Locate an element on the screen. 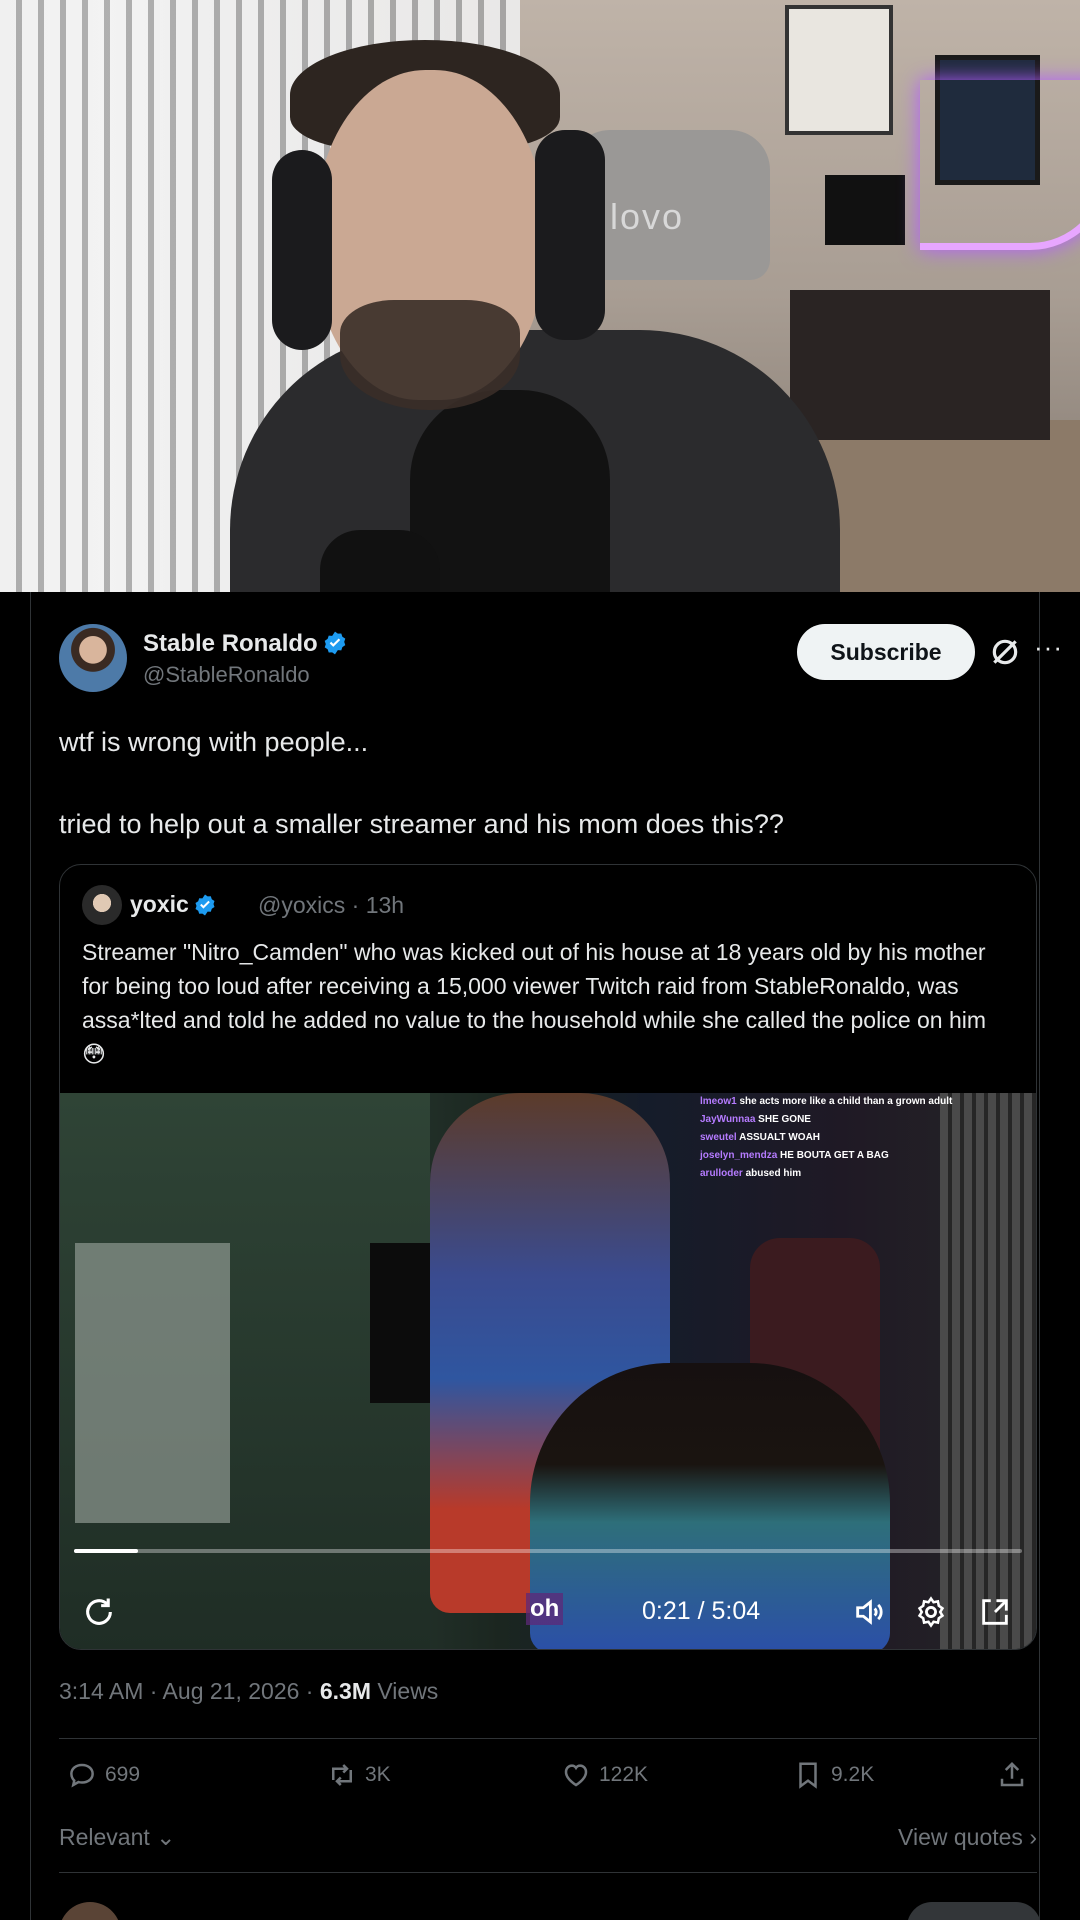  grok-icon is located at coordinates (1005, 652).